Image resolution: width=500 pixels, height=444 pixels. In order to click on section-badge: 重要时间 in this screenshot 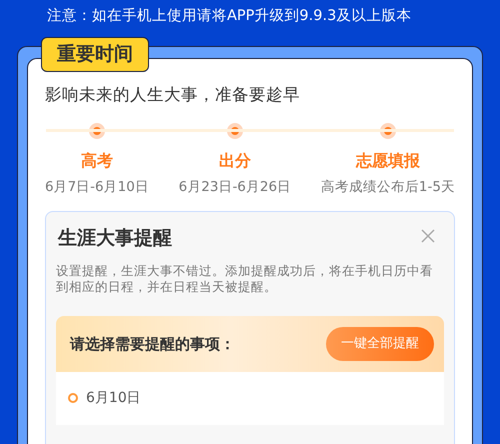, I will do `click(95, 54)`.